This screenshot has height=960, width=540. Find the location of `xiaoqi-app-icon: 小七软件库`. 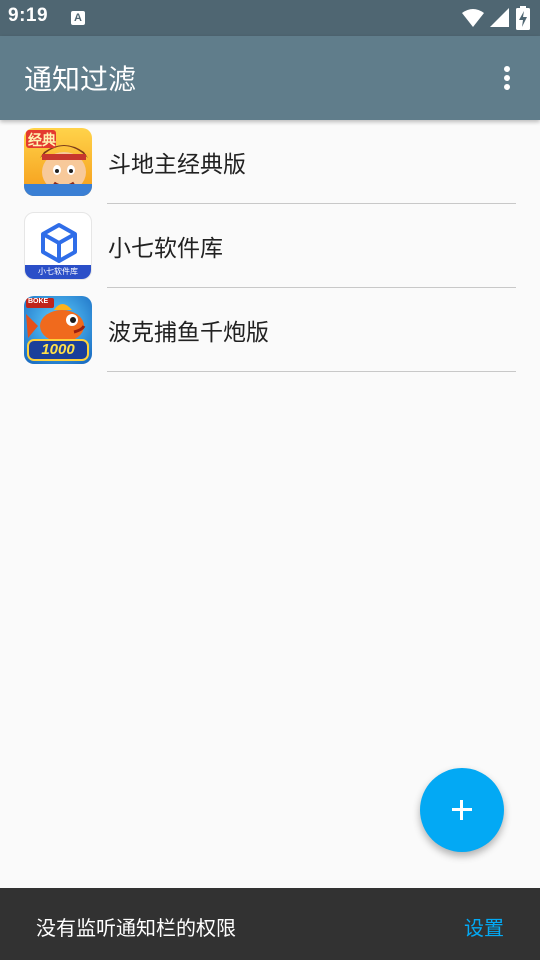

xiaoqi-app-icon: 小七软件库 is located at coordinates (58, 246).